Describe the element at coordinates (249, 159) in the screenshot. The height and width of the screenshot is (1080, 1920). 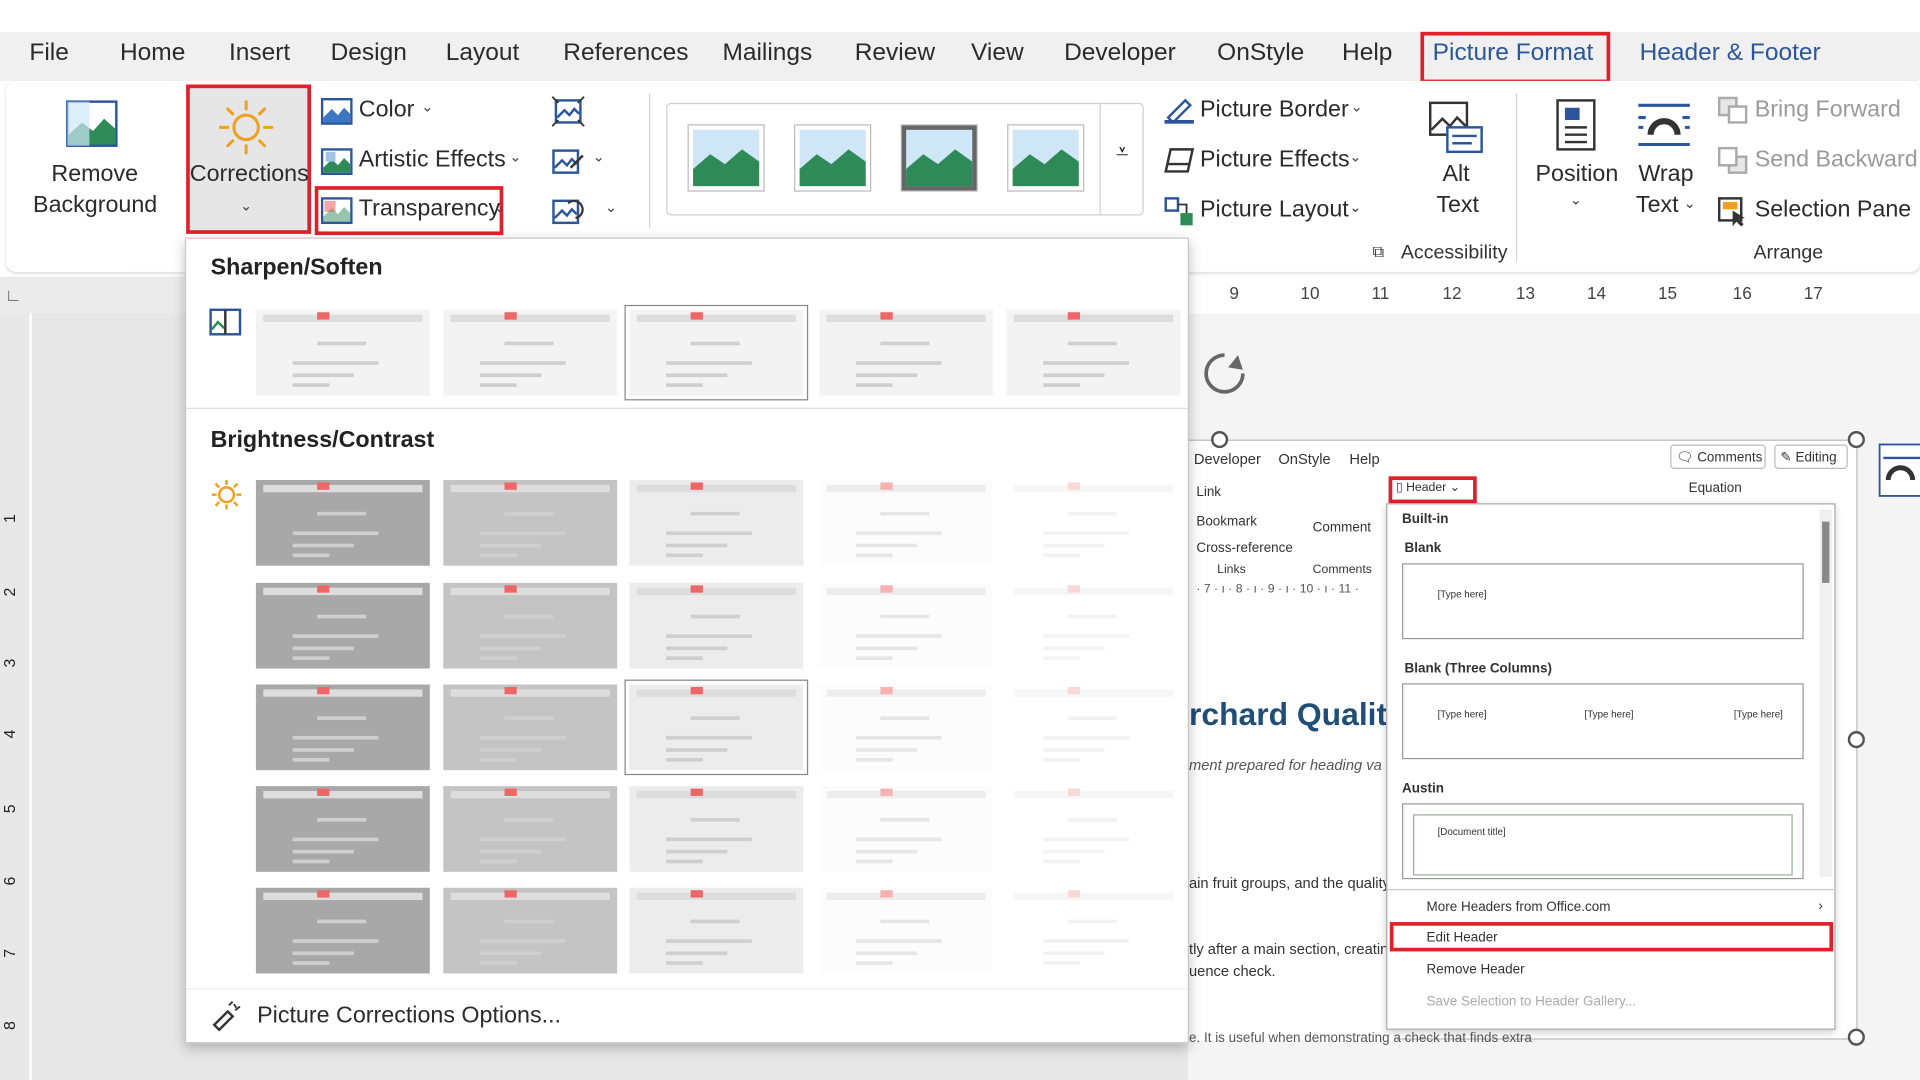
I see `corrections-button: Corrections ⌄` at that location.